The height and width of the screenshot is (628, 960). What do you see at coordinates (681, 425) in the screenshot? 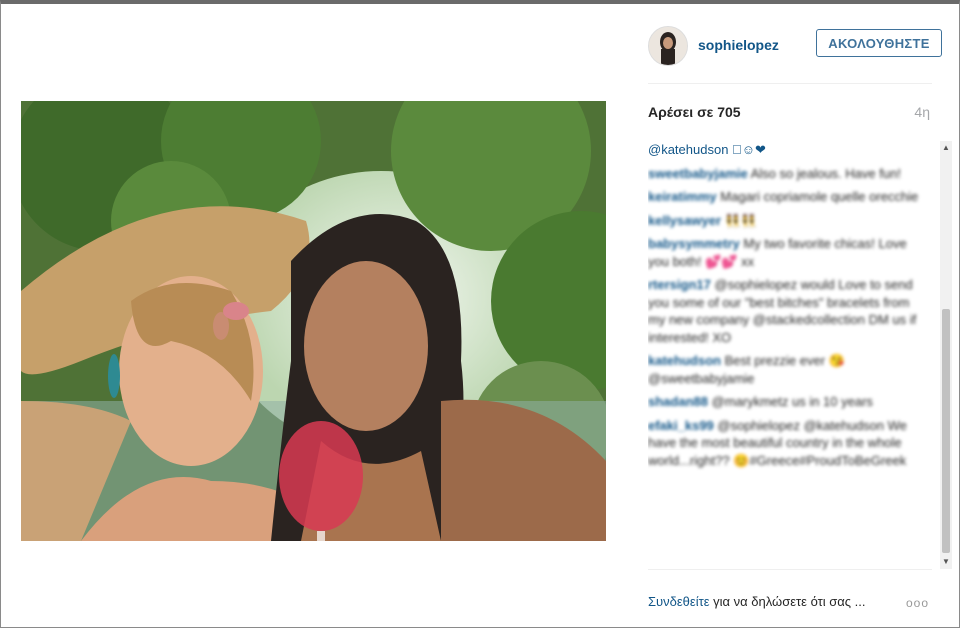
I see `comment-username: efaki_ks99` at bounding box center [681, 425].